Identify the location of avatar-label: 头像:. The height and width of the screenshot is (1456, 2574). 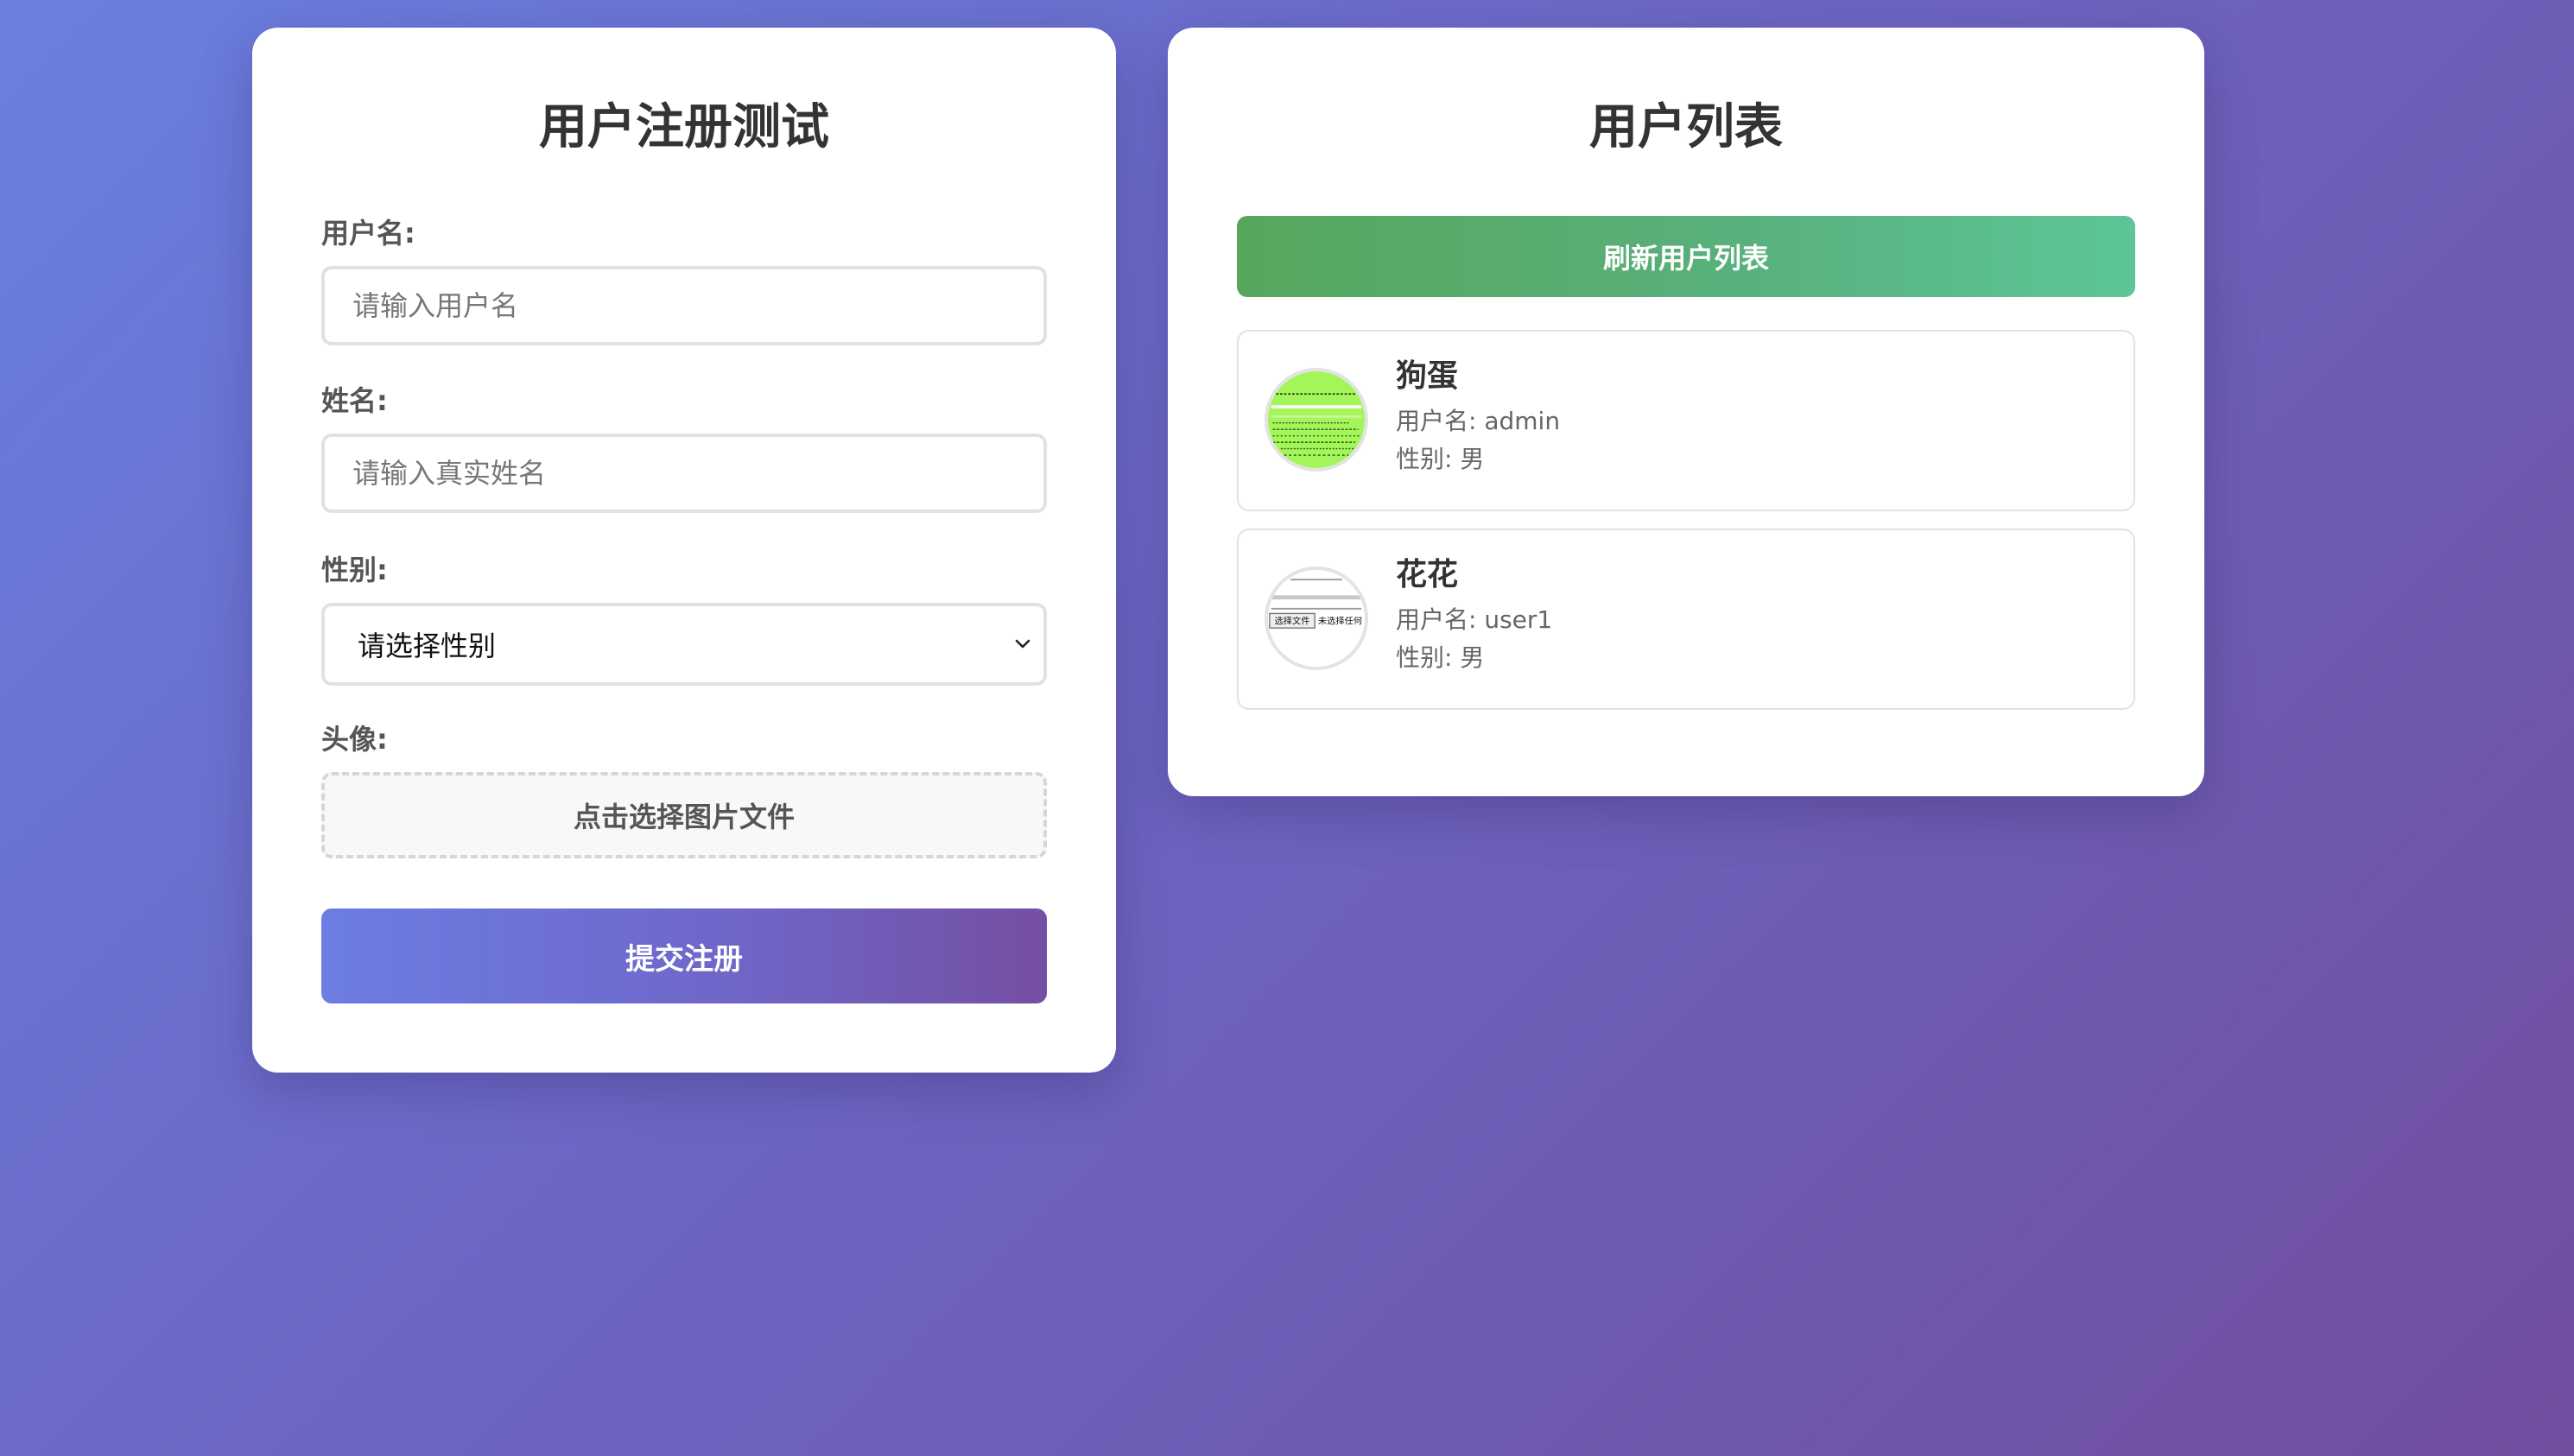
(354, 739).